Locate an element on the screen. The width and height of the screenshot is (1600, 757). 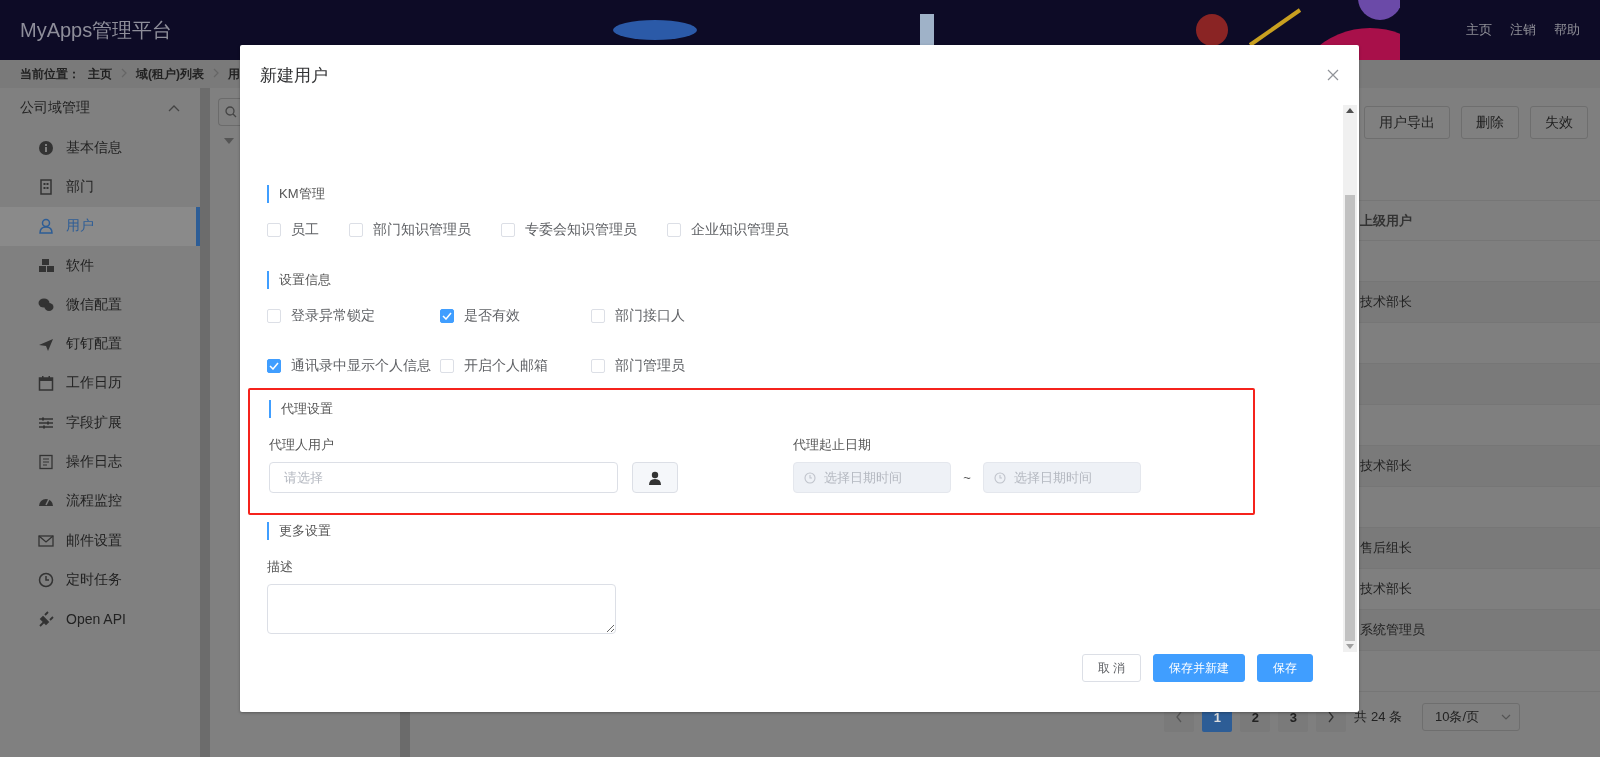
cubes-icon is located at coordinates (46, 265).